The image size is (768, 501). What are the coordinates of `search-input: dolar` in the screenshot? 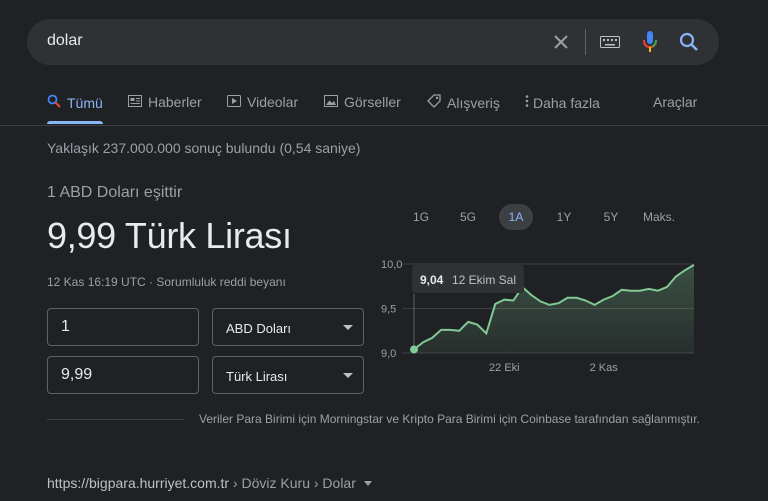 It's located at (65, 41).